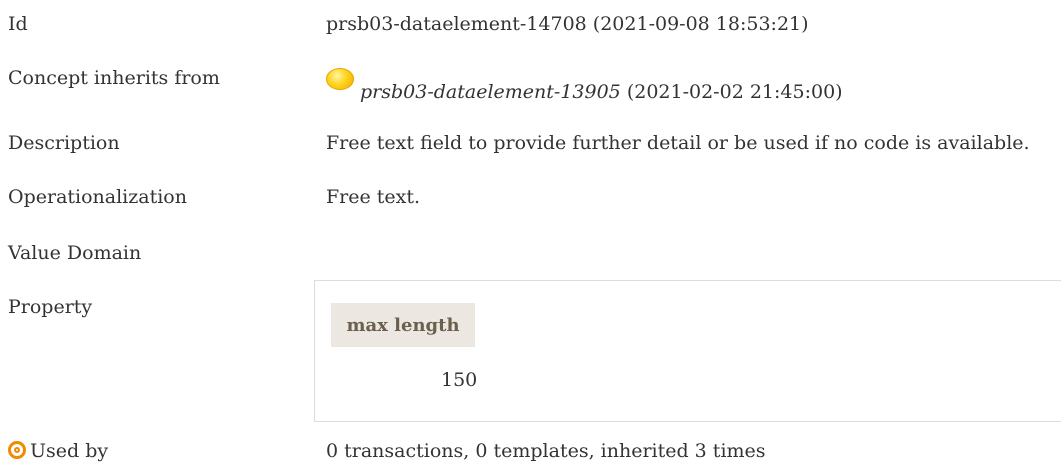  I want to click on inherits-label: Concept inherits from, so click(114, 78).